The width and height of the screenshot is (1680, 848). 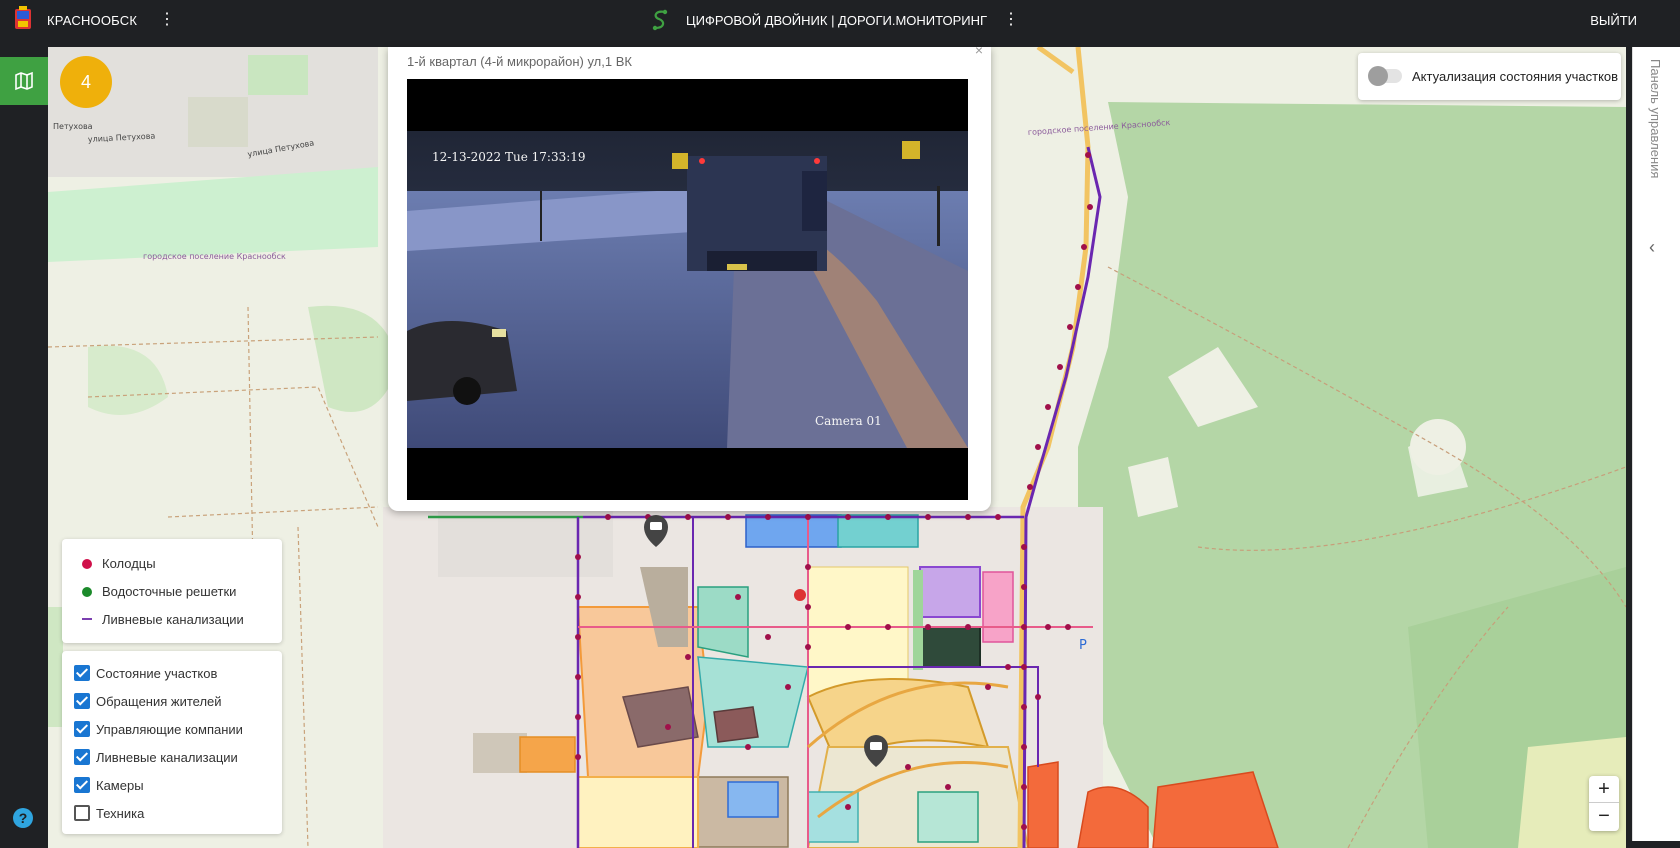 I want to click on city-menu-icon: ⋮, so click(x=167, y=20).